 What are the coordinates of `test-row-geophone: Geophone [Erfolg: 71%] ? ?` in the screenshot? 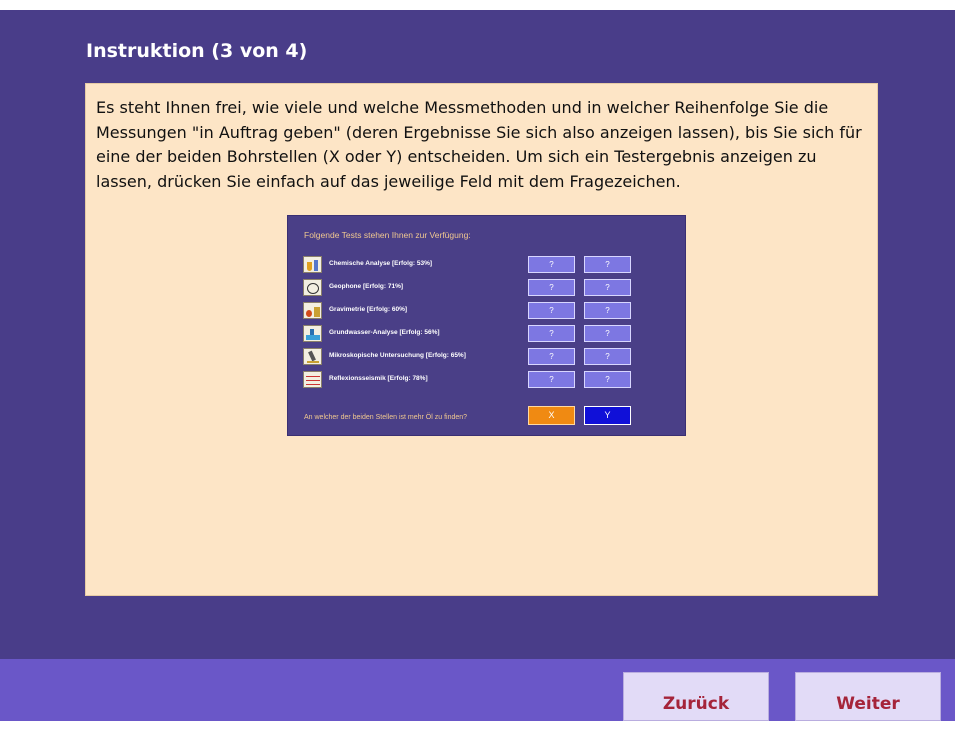 It's located at (488, 288).